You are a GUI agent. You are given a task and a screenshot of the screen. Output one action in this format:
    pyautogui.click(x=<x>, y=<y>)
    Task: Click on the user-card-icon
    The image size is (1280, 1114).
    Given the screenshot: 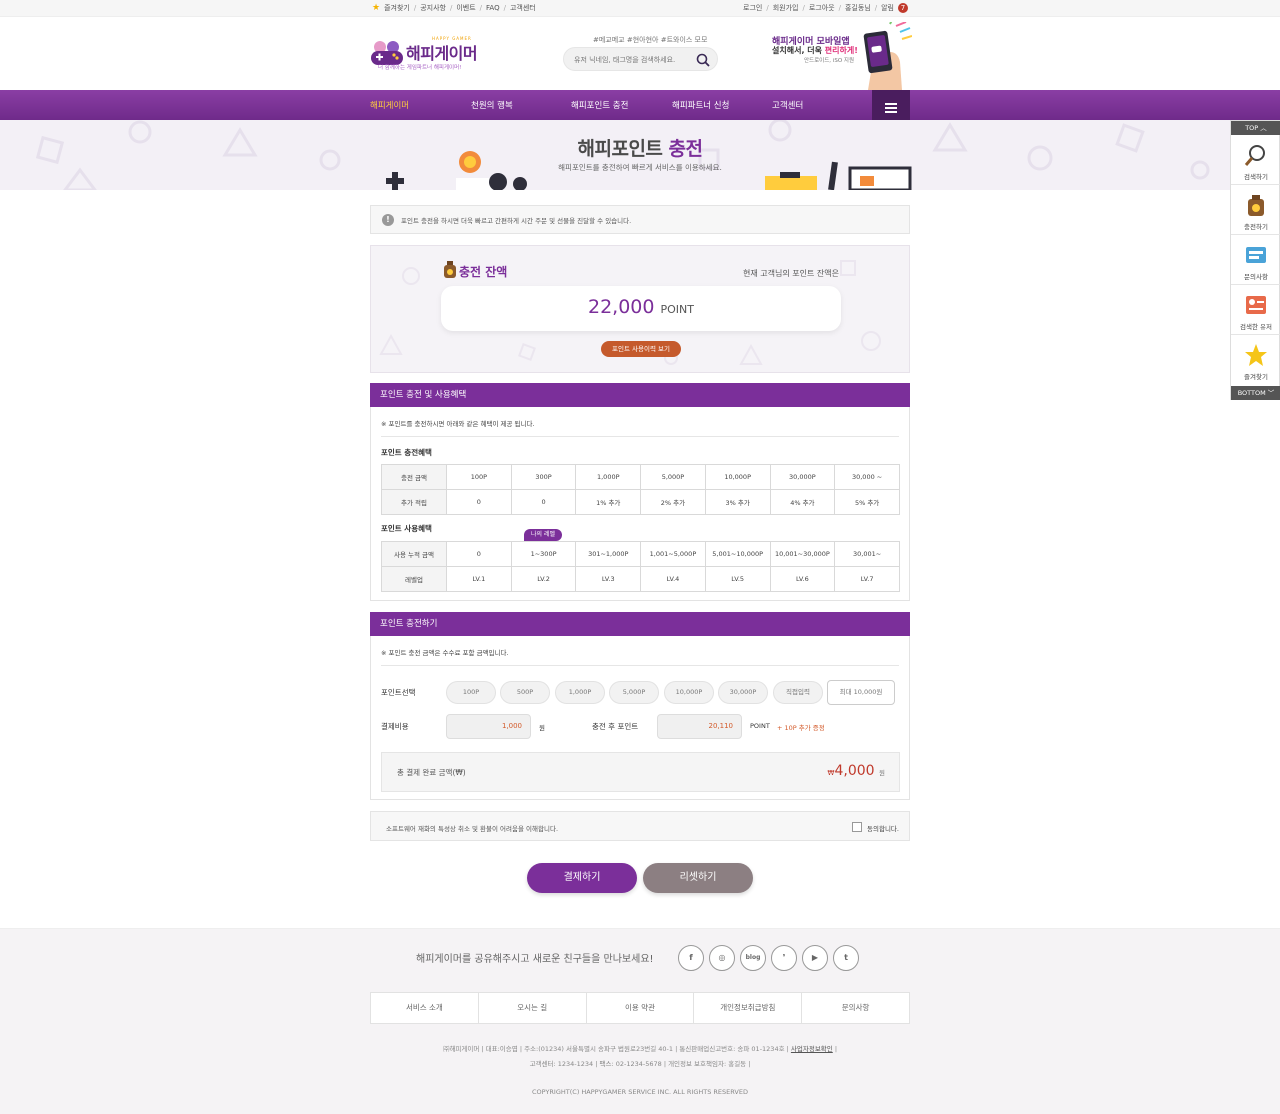 What is the action you would take?
    pyautogui.click(x=1256, y=305)
    